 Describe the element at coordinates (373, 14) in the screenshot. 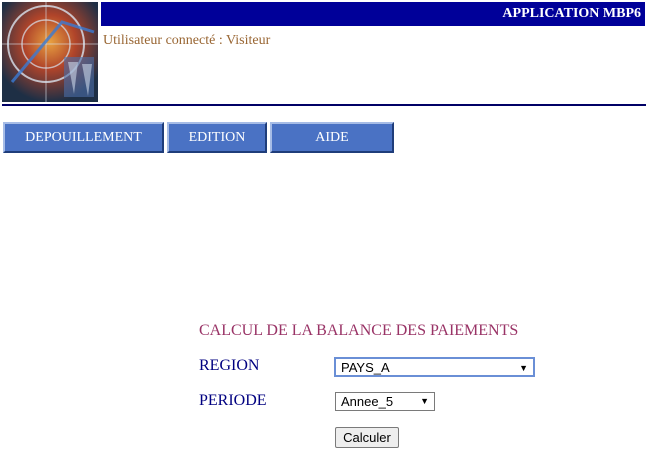

I see `app-title-bar: APPLICATION MBP6` at that location.